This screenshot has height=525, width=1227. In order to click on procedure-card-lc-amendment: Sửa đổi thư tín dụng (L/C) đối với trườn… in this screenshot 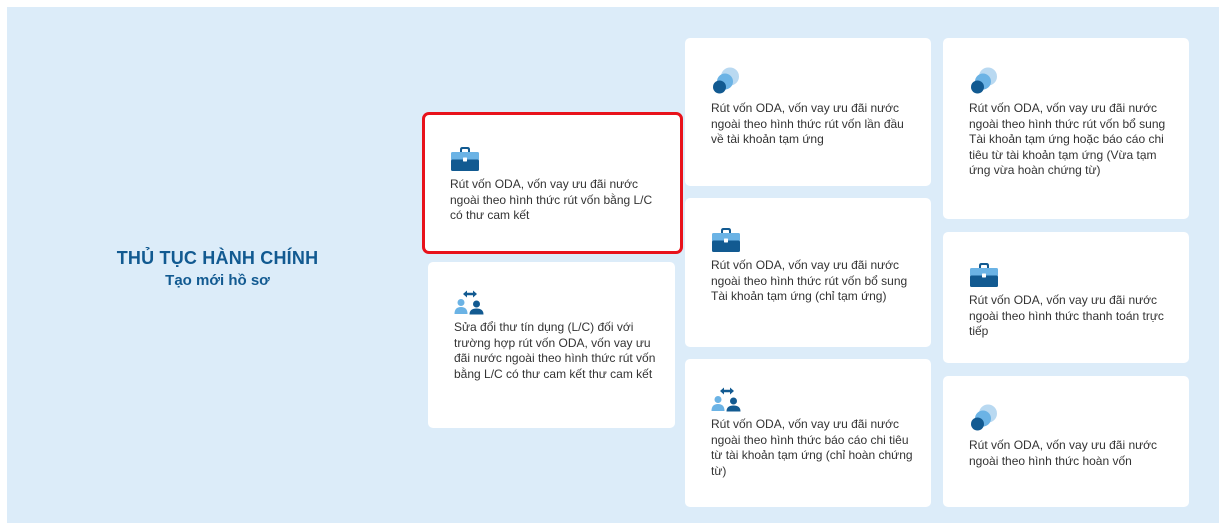, I will do `click(551, 345)`.